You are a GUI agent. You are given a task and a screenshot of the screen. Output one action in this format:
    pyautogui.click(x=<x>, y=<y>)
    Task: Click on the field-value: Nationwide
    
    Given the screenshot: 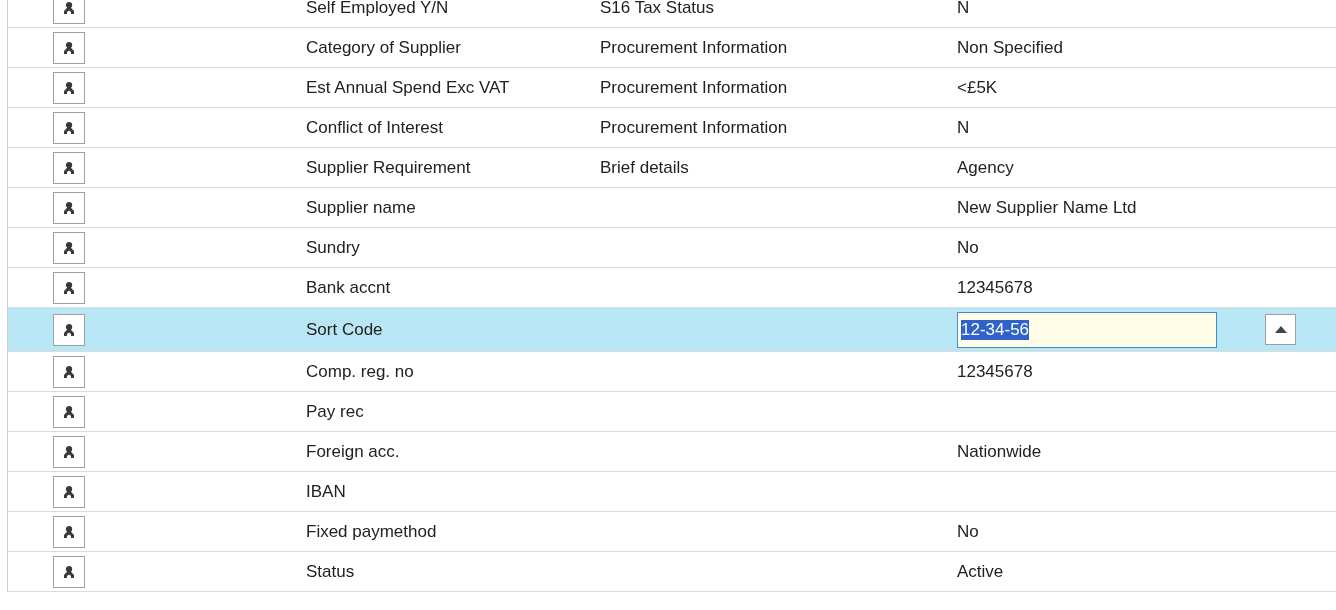 What is the action you would take?
    pyautogui.click(x=999, y=451)
    